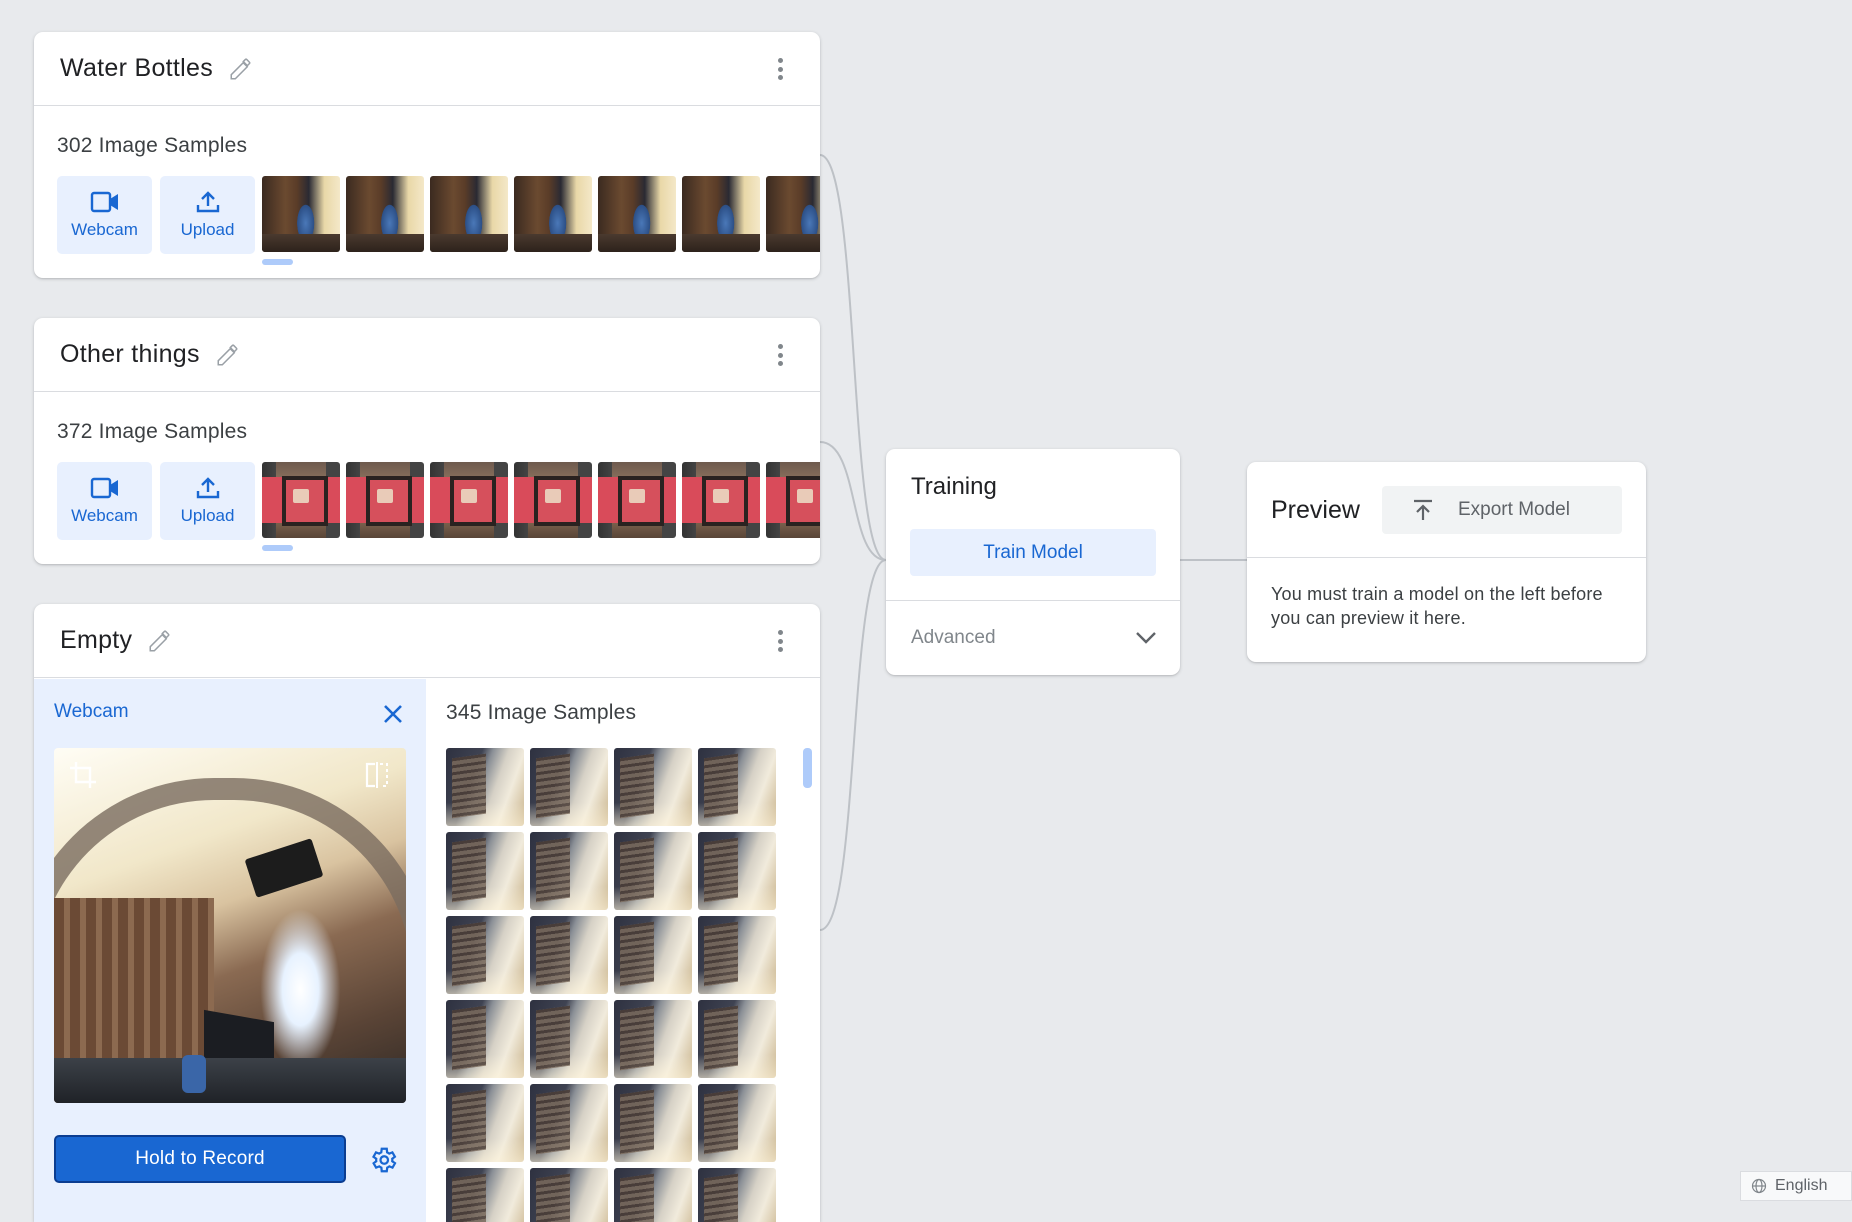 This screenshot has width=1852, height=1222. I want to click on samples-count: 372 Image Samples, so click(152, 431).